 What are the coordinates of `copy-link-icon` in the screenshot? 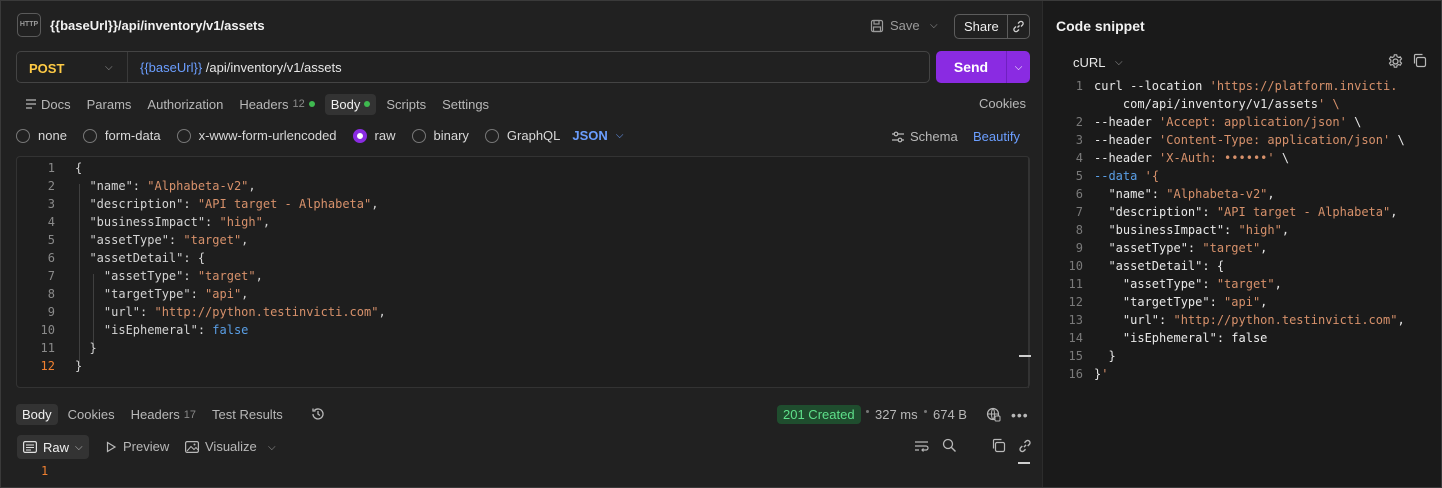 It's located at (1018, 26).